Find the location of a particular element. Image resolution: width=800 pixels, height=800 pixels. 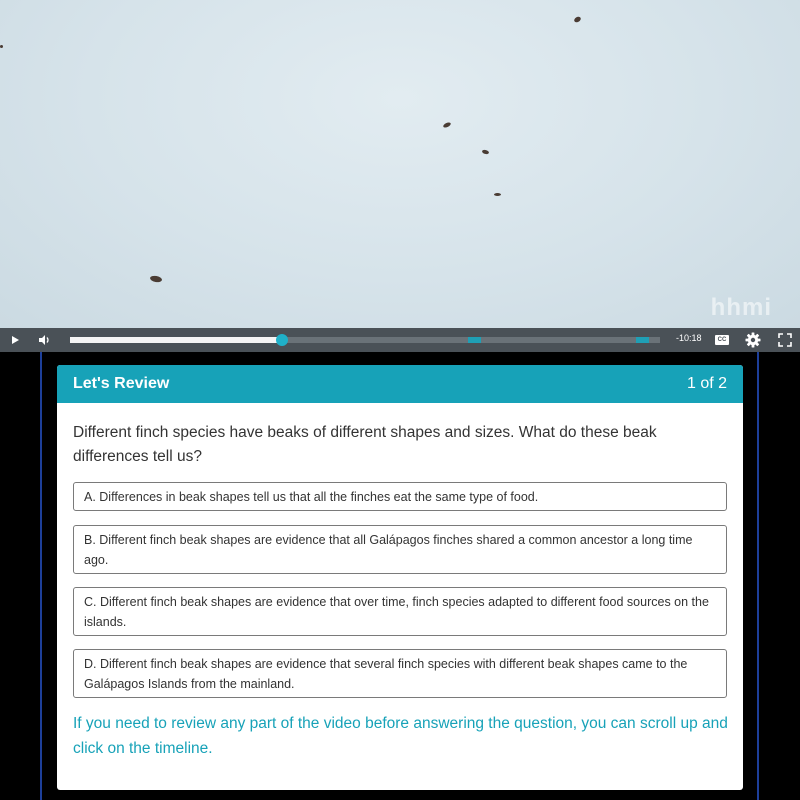

volume-icon is located at coordinates (44, 340).